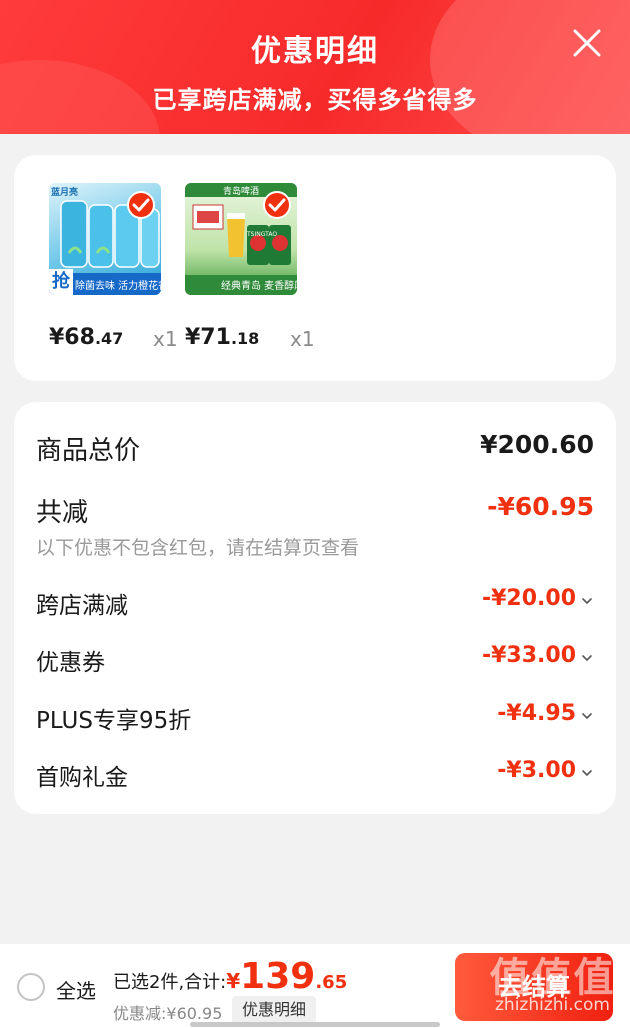 Image resolution: width=630 pixels, height=1028 pixels. I want to click on total-amount: ¥139.65, so click(287, 976).